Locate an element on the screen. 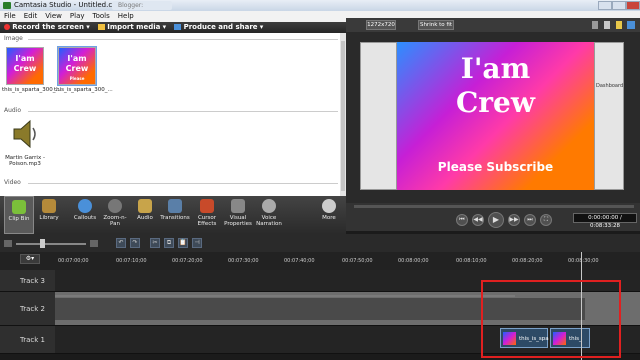 The height and width of the screenshot is (360, 640). visual-properties-icon is located at coordinates (238, 206).